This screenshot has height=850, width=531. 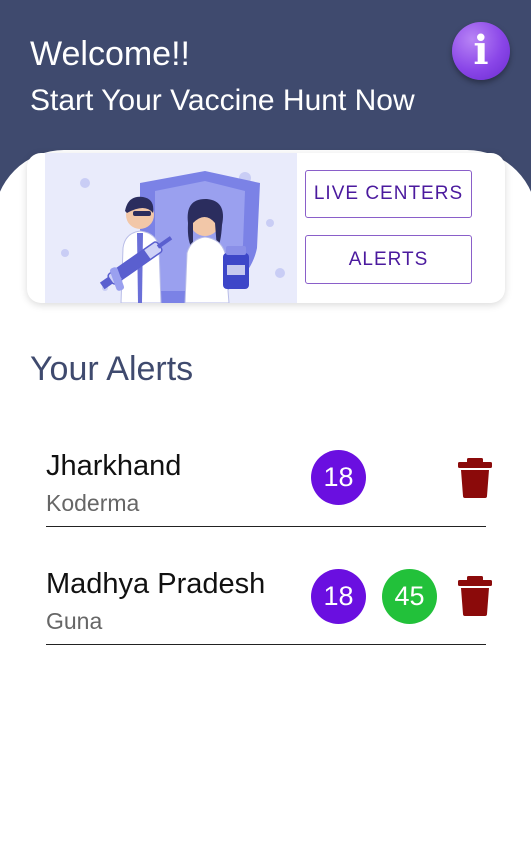 I want to click on alerts-button: ALERTS, so click(x=388, y=259).